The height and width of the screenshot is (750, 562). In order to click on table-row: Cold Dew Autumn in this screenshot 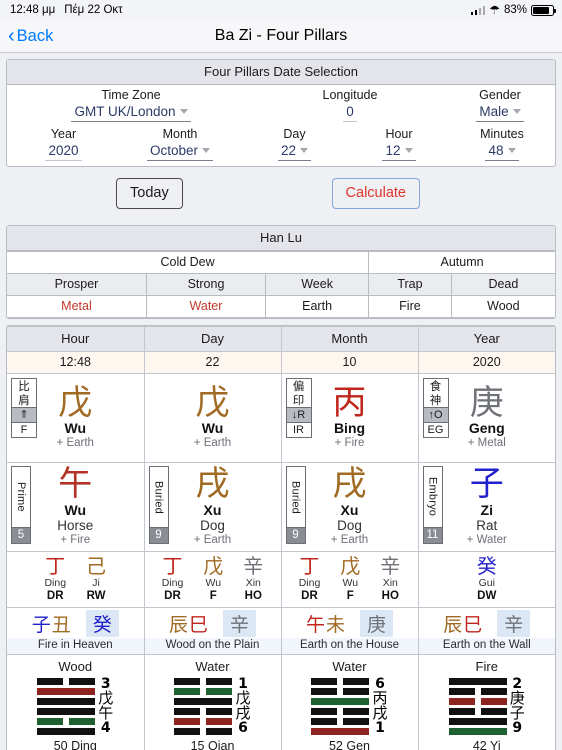, I will do `click(281, 262)`.